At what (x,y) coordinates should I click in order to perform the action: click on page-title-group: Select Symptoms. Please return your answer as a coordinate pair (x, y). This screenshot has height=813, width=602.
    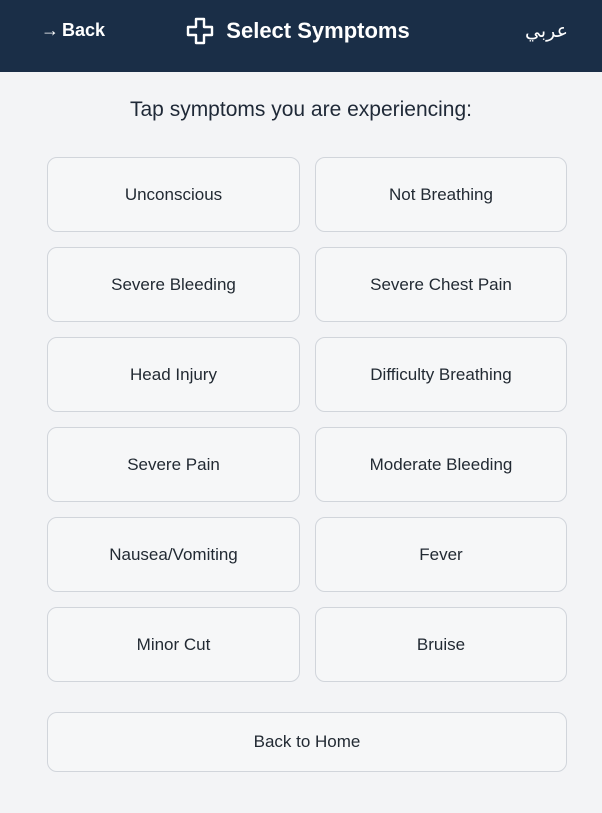
    Looking at the image, I should click on (301, 31).